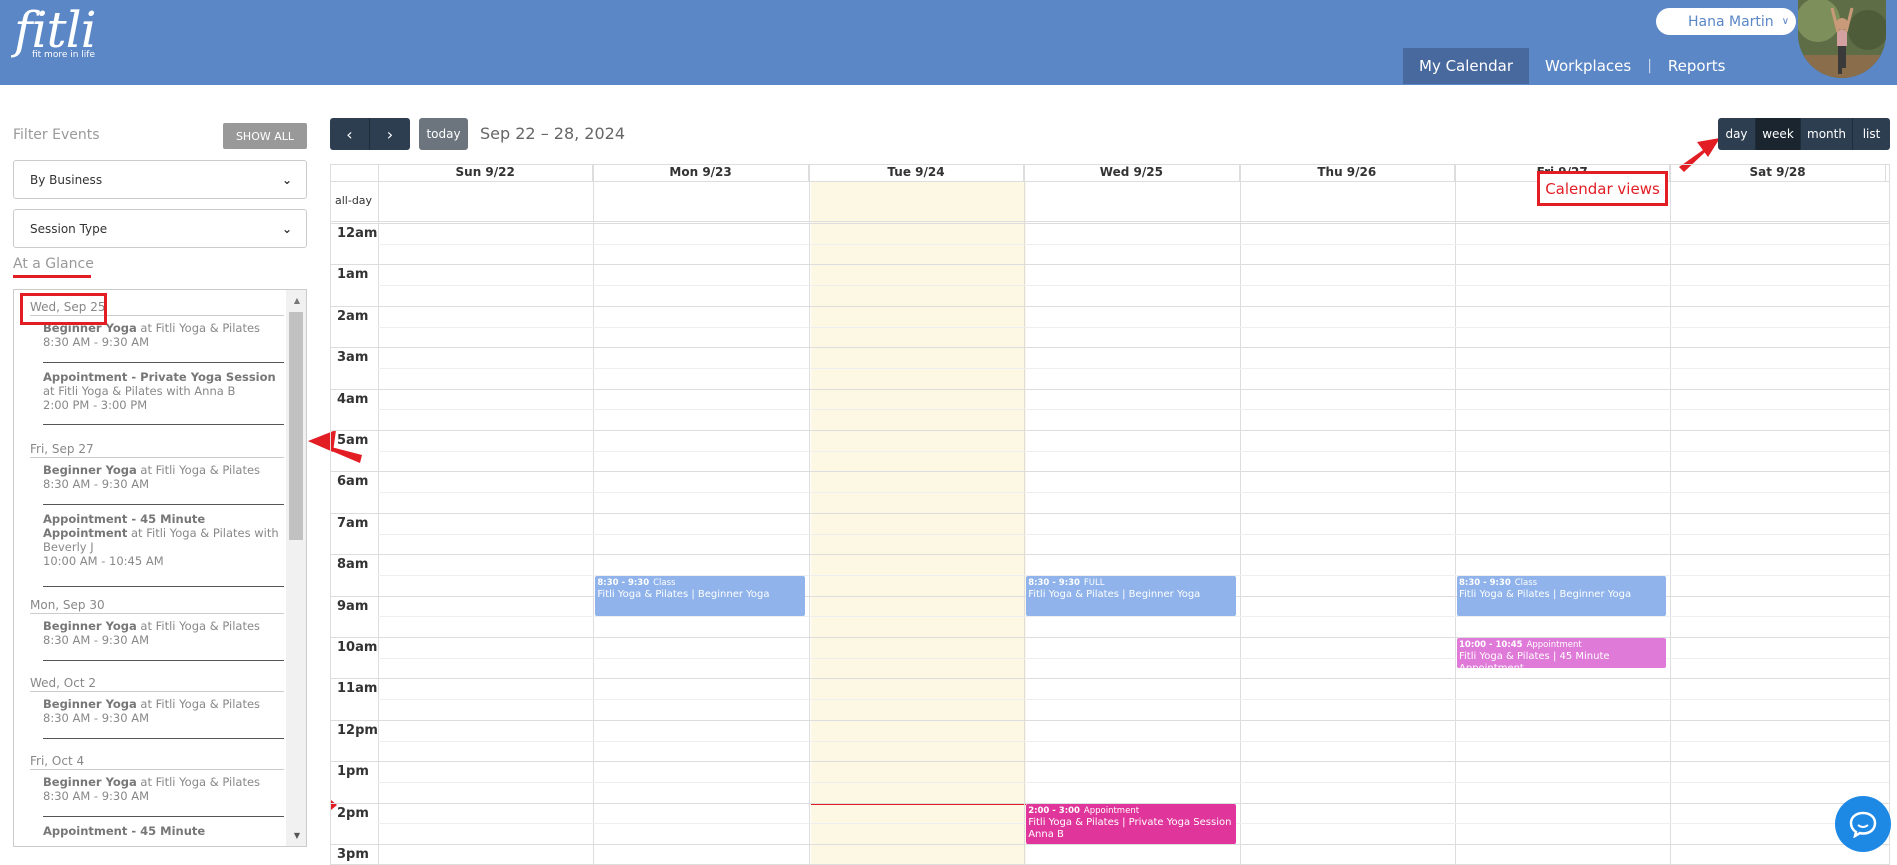 Image resolution: width=1897 pixels, height=865 pixels. I want to click on hour-label: 9am, so click(353, 606).